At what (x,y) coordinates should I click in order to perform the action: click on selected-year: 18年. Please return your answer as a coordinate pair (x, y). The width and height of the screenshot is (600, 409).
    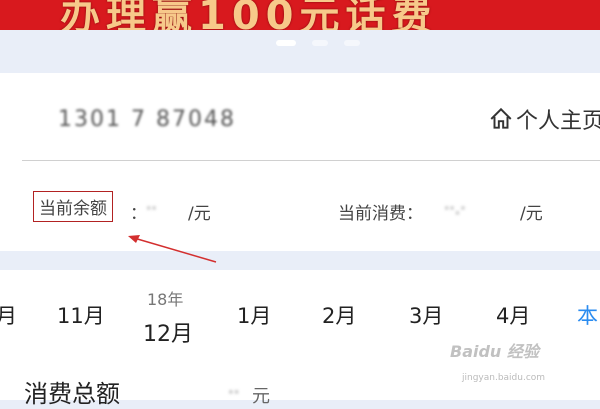
    Looking at the image, I should click on (165, 299).